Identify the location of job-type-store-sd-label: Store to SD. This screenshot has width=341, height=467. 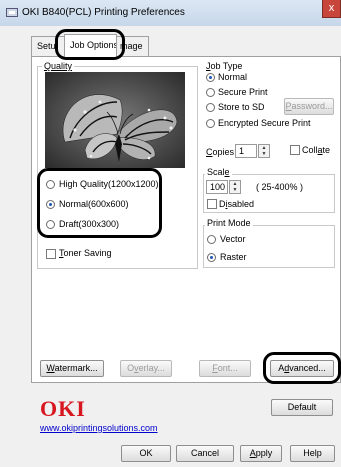
(241, 107).